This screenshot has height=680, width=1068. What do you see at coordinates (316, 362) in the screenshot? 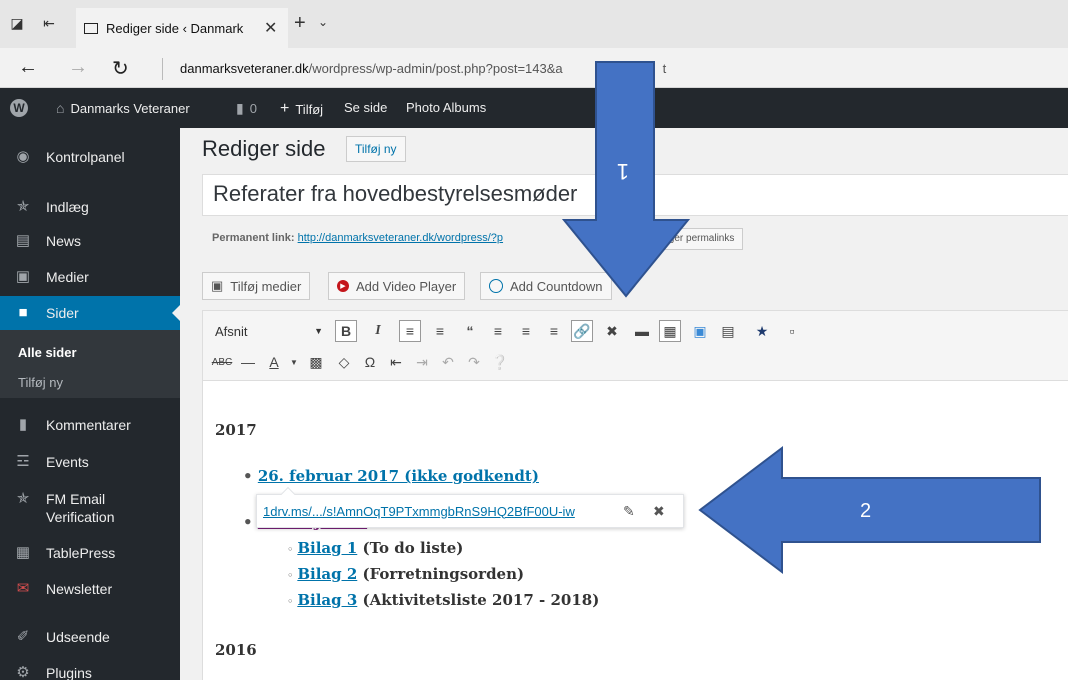
I see `paste-text-icon: ▩` at bounding box center [316, 362].